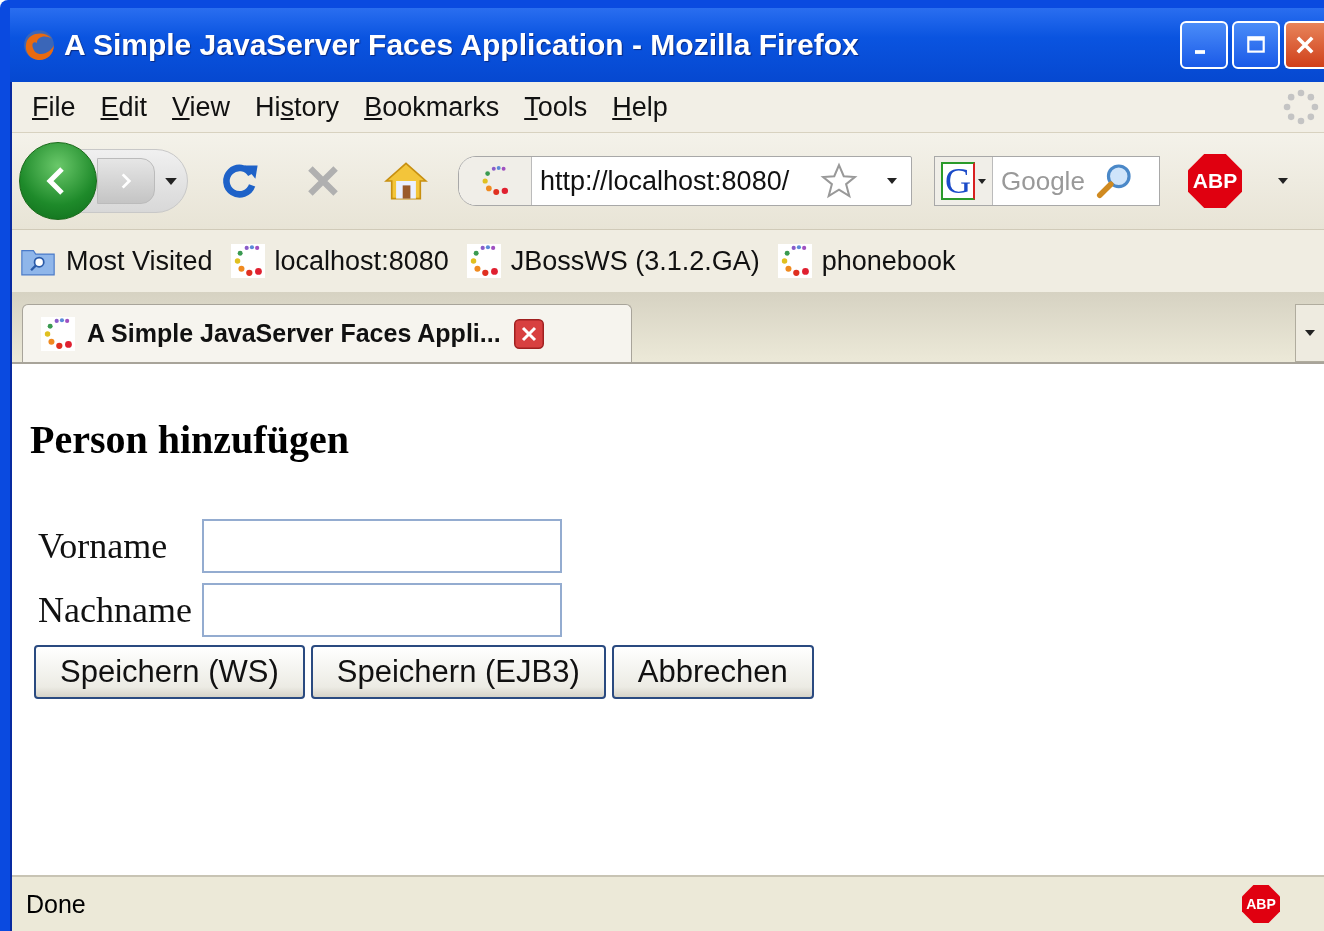  Describe the element at coordinates (1261, 904) in the screenshot. I see `adblock-status-icon: ABP` at that location.